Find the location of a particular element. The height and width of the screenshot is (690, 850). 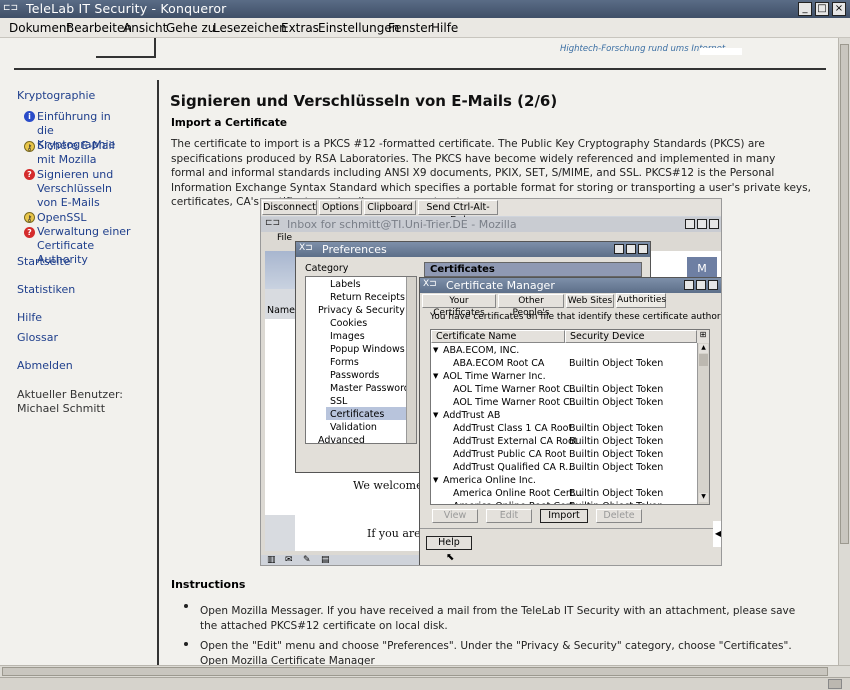

nav-item-sichere-email: Sichere E-Mail mit Mozilla is located at coordinates (84, 153).